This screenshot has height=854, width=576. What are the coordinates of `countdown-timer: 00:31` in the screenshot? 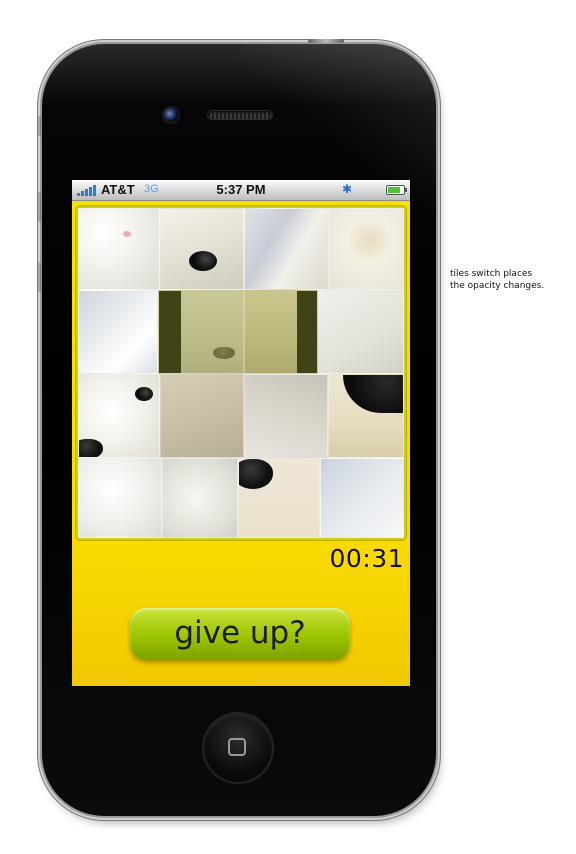 It's located at (366, 558).